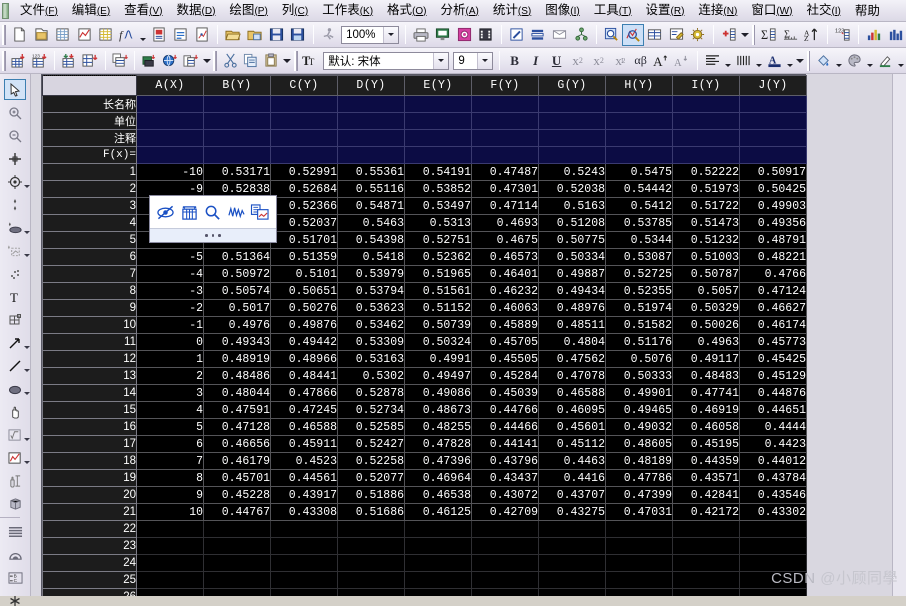  I want to click on data-cell: 0.51974, so click(639, 308).